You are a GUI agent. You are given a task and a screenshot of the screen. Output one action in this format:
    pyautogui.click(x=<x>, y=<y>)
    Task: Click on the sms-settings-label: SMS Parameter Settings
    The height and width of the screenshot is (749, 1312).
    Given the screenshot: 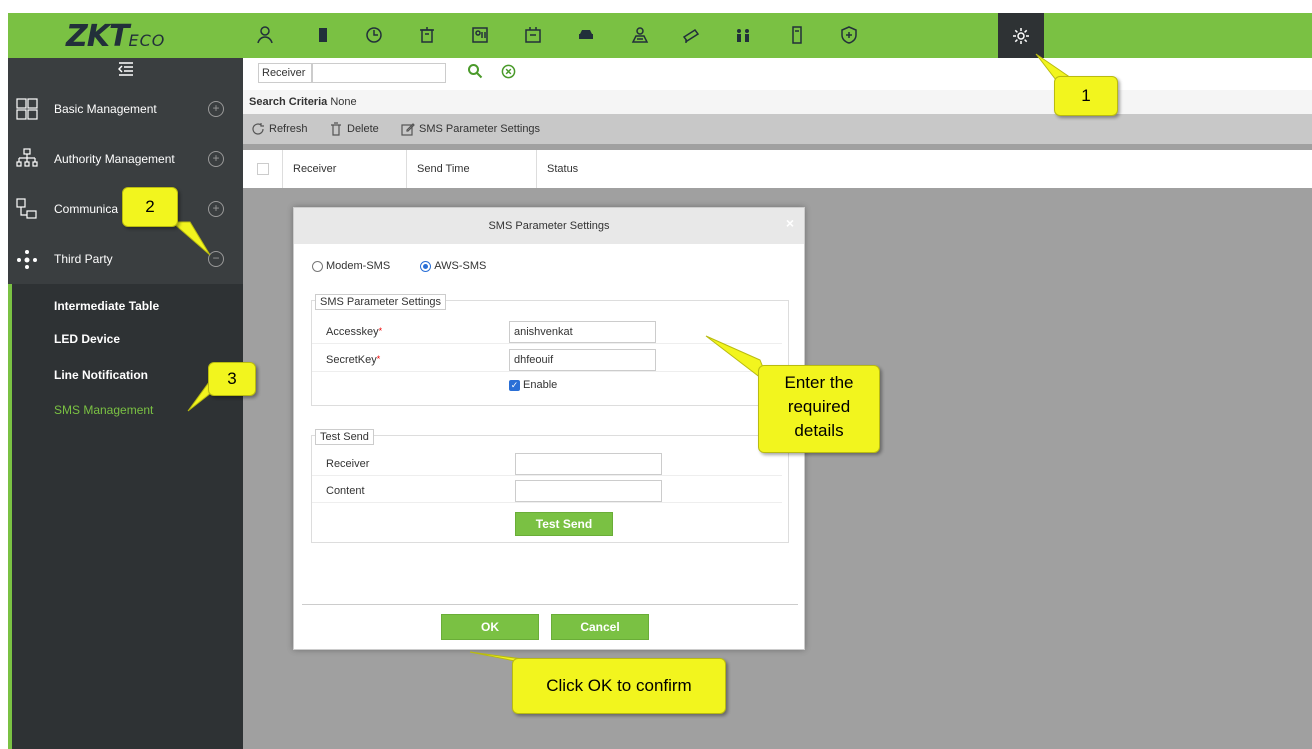 What is the action you would take?
    pyautogui.click(x=480, y=129)
    